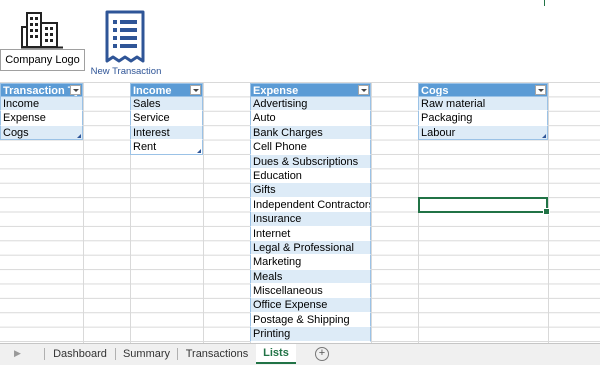 The width and height of the screenshot is (600, 365). I want to click on table-row: Internet, so click(310, 233).